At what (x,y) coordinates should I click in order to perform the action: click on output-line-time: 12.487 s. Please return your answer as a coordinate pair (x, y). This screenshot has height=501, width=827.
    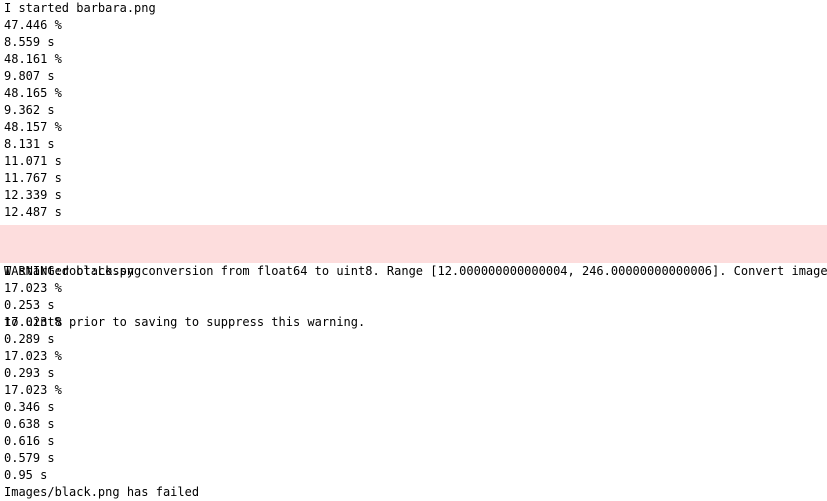
    Looking at the image, I should click on (33, 212).